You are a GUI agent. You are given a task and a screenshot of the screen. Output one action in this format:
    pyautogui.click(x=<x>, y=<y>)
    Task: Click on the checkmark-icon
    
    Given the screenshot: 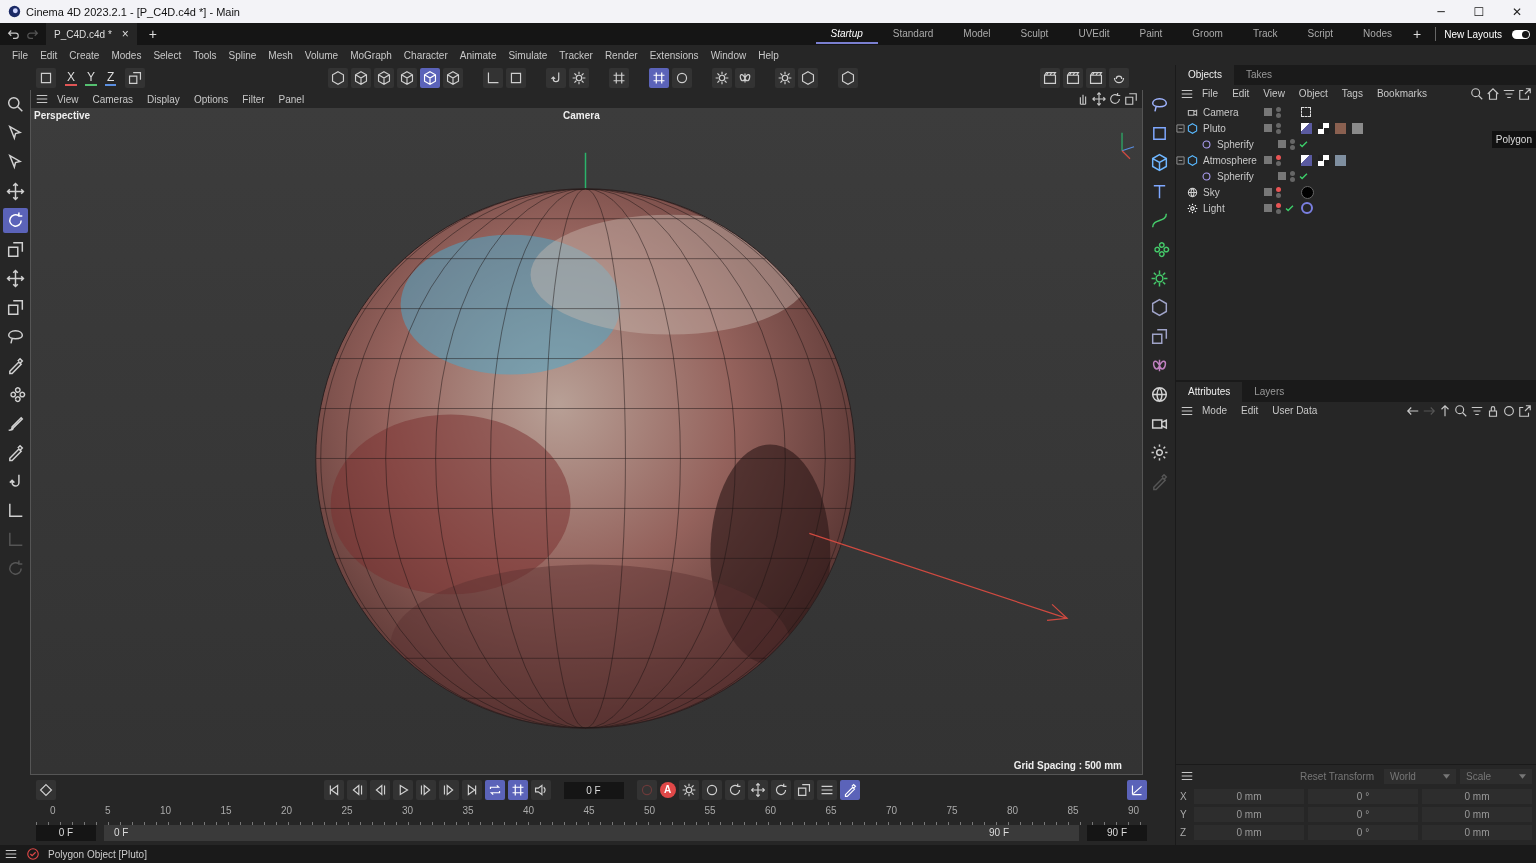 What is the action you would take?
    pyautogui.click(x=1303, y=176)
    